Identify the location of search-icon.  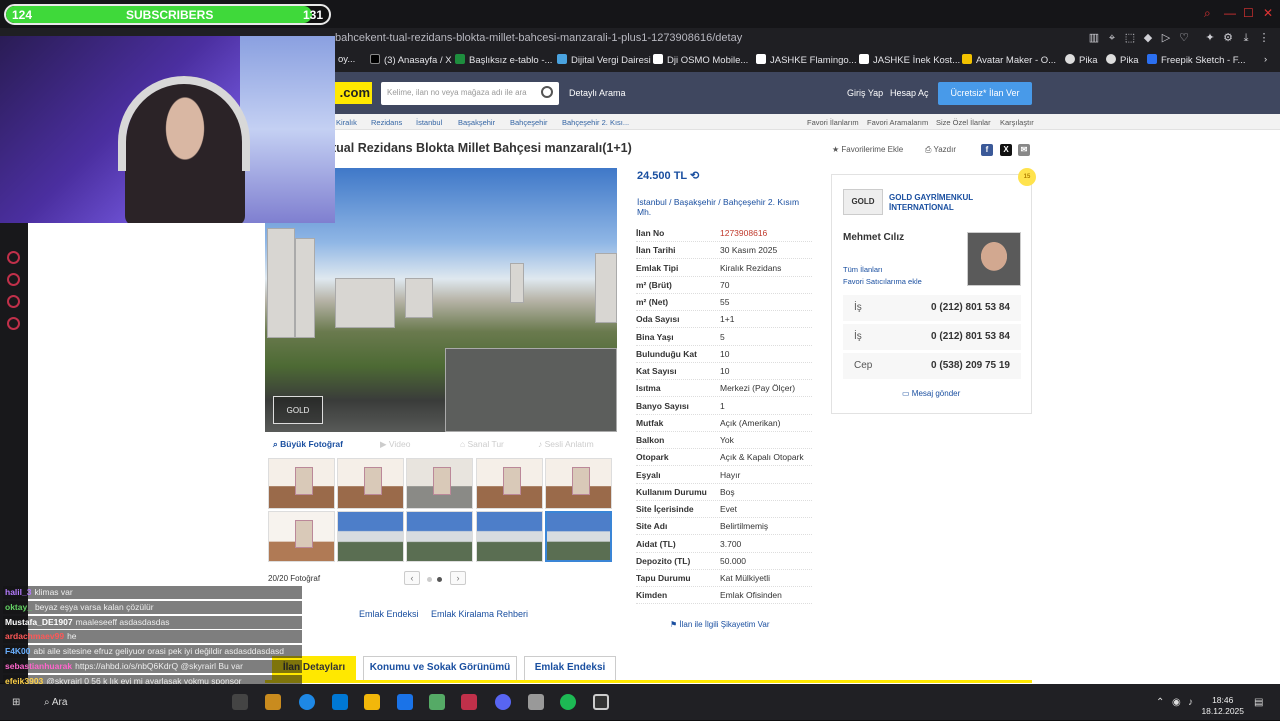
(547, 92).